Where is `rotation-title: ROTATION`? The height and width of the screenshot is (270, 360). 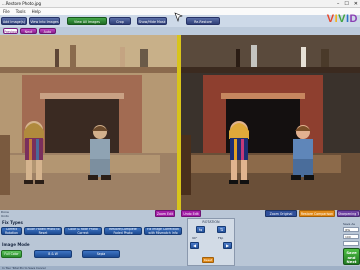
rotation-title: ROTATION is located at coordinates (211, 222).